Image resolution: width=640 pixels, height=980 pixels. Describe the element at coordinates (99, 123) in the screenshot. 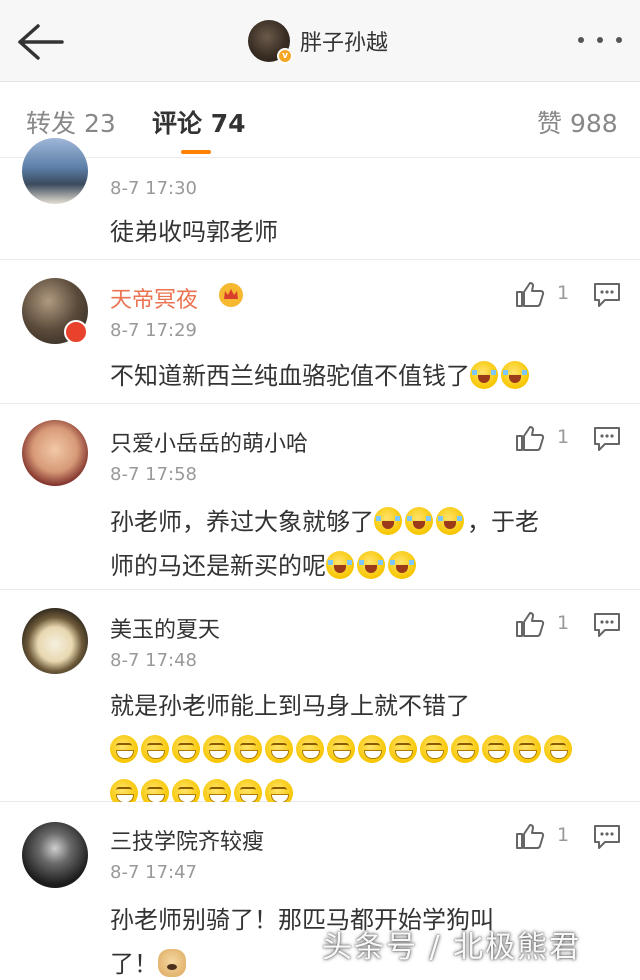

I see `tab-count: 23` at that location.